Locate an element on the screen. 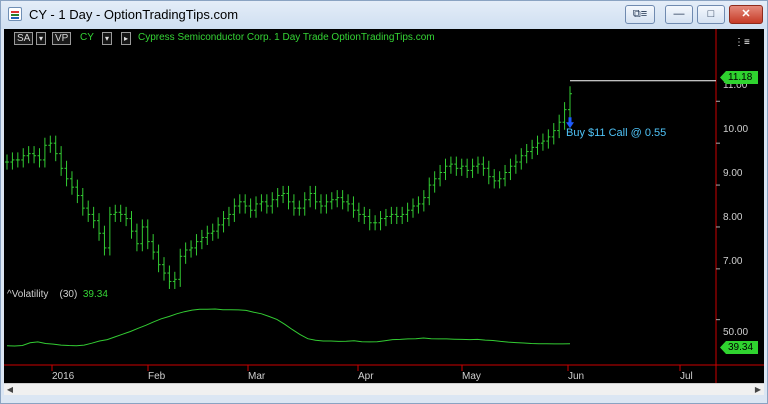 The height and width of the screenshot is (404, 768). vp-label: VP is located at coordinates (62, 38).